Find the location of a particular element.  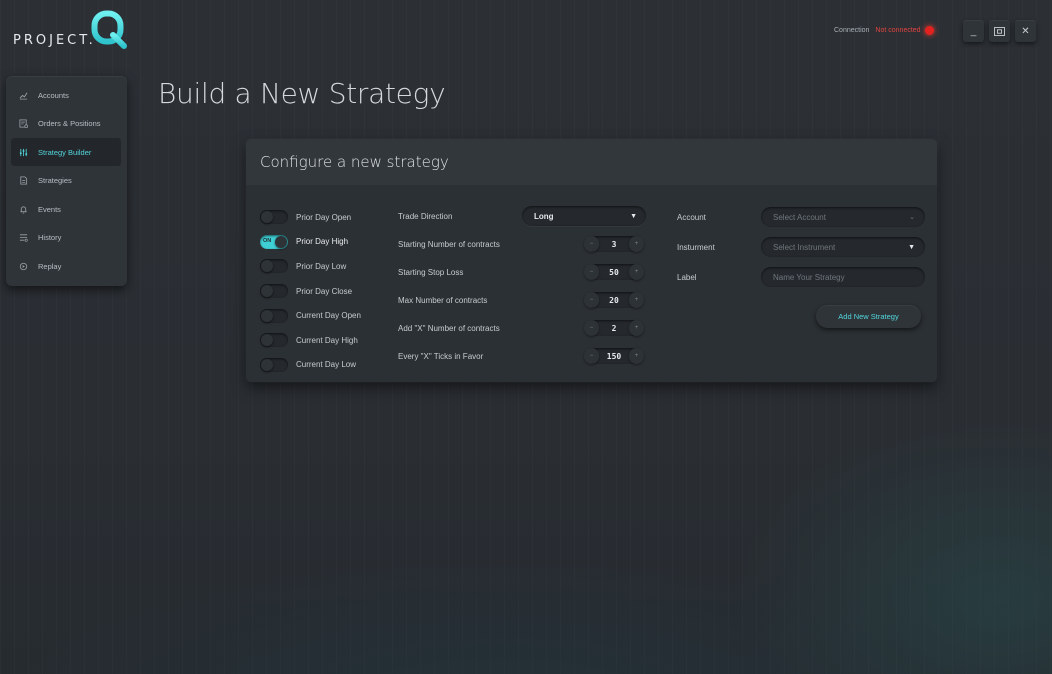

caret-down-icon: ▼ is located at coordinates (911, 247).